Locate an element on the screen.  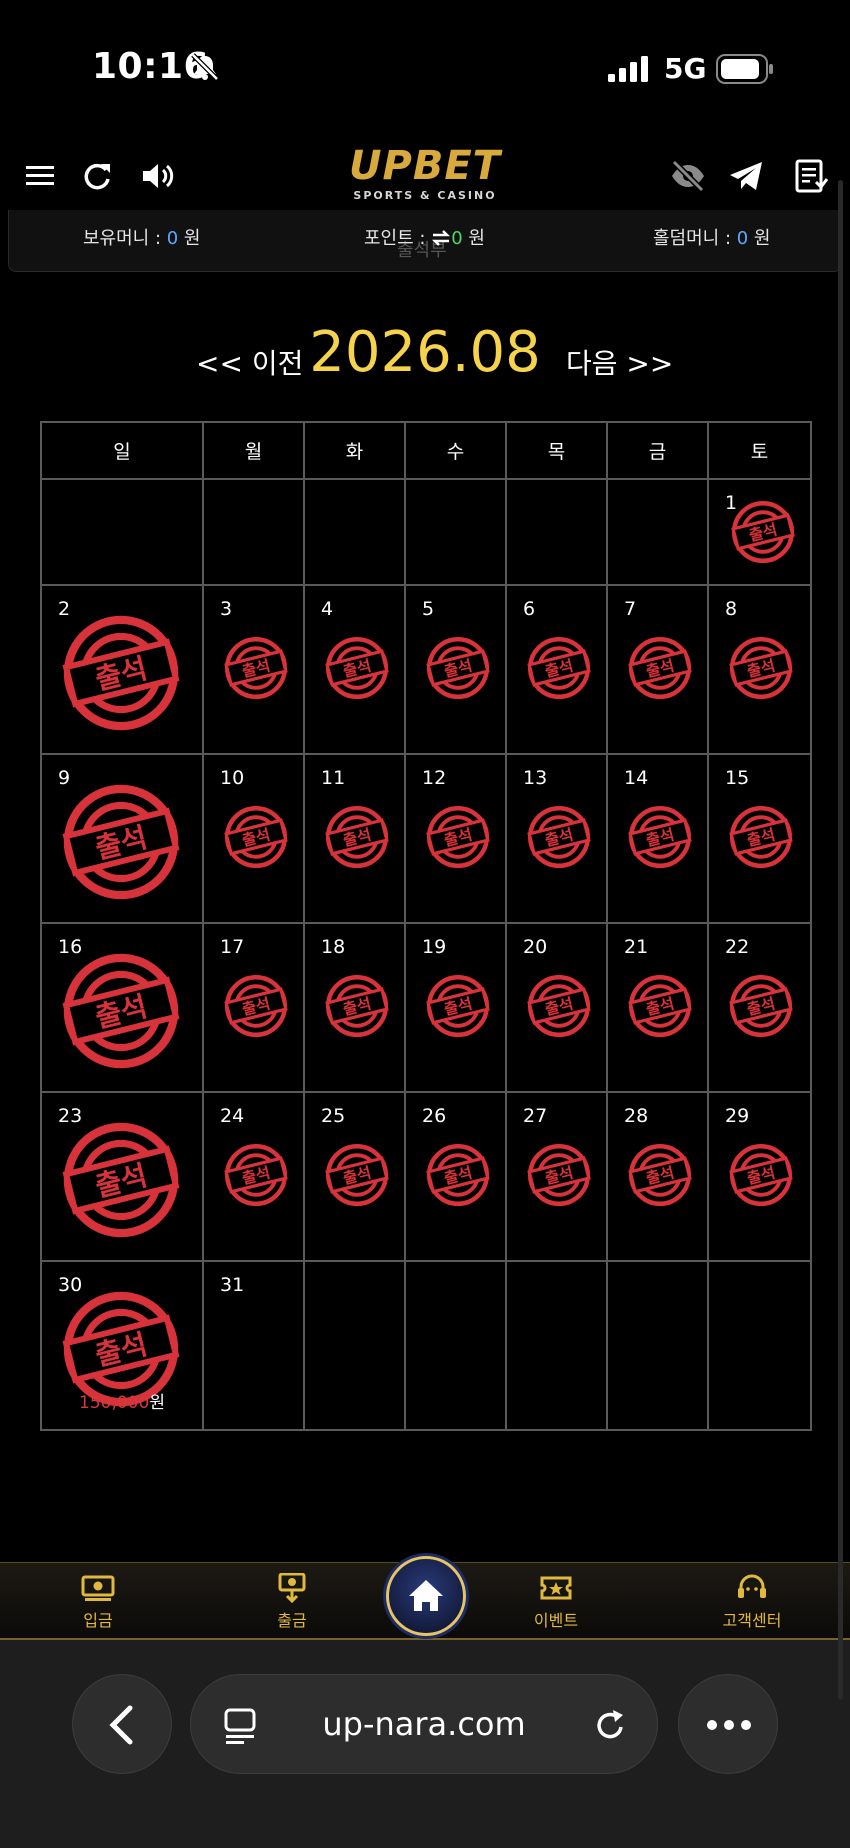
day-number: 26 is located at coordinates (434, 1116).